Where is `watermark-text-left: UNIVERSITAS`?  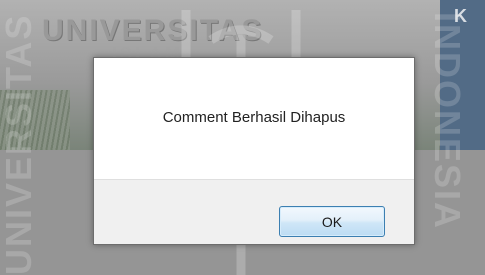
watermark-text-left: UNIVERSITAS is located at coordinates (19, 144).